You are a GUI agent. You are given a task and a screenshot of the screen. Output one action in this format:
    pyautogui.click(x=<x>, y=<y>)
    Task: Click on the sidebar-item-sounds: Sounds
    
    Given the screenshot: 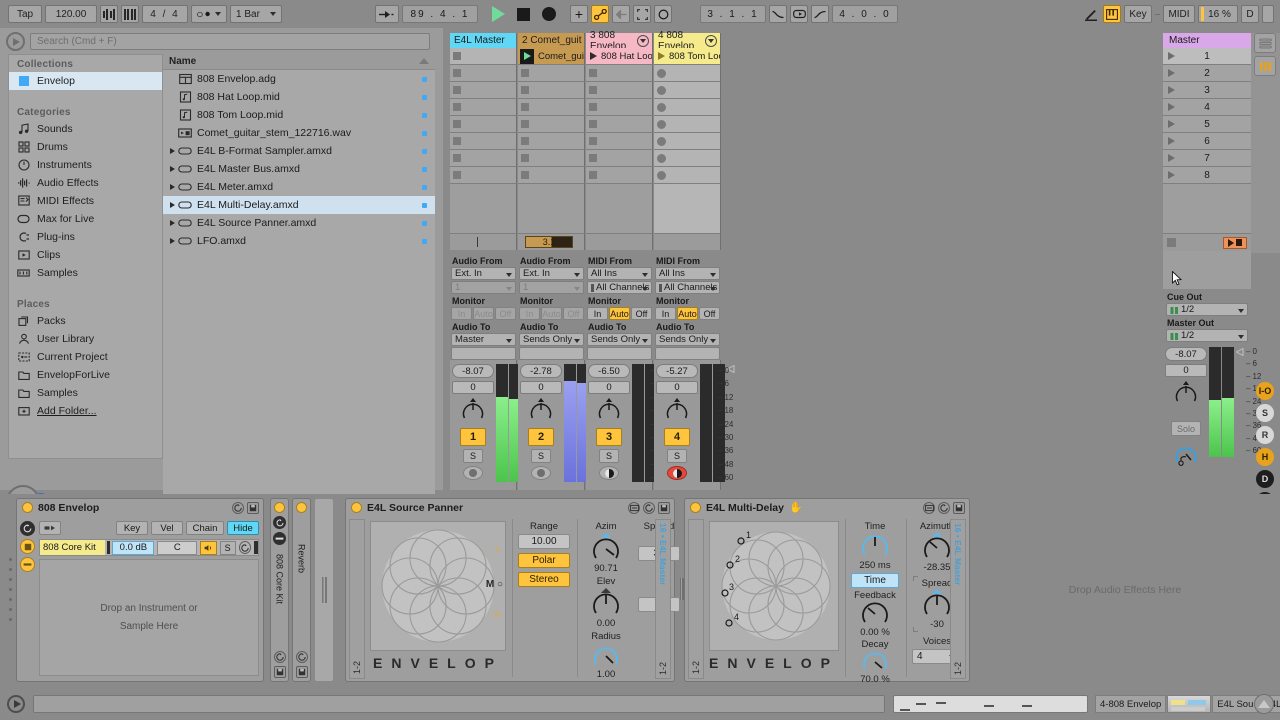 What is the action you would take?
    pyautogui.click(x=85, y=129)
    